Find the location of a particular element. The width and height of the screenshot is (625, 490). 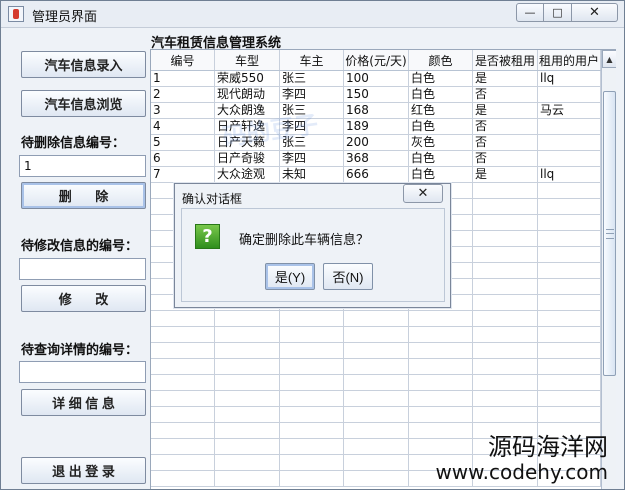

table-cell: 未知 is located at coordinates (312, 175).